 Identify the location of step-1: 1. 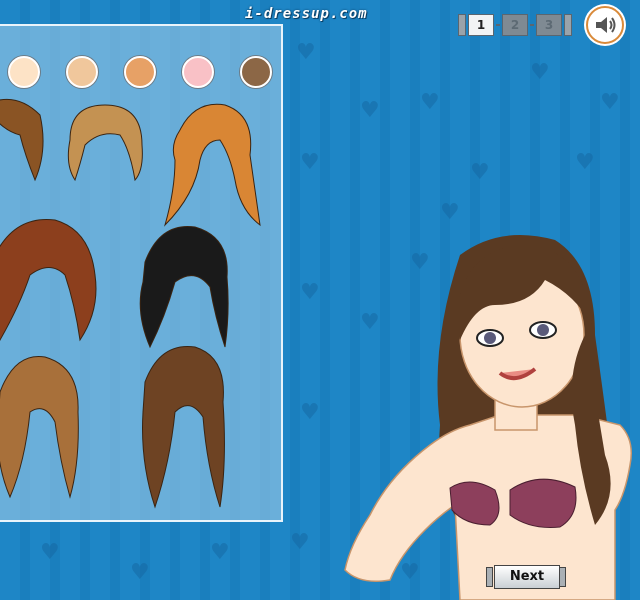
(481, 25).